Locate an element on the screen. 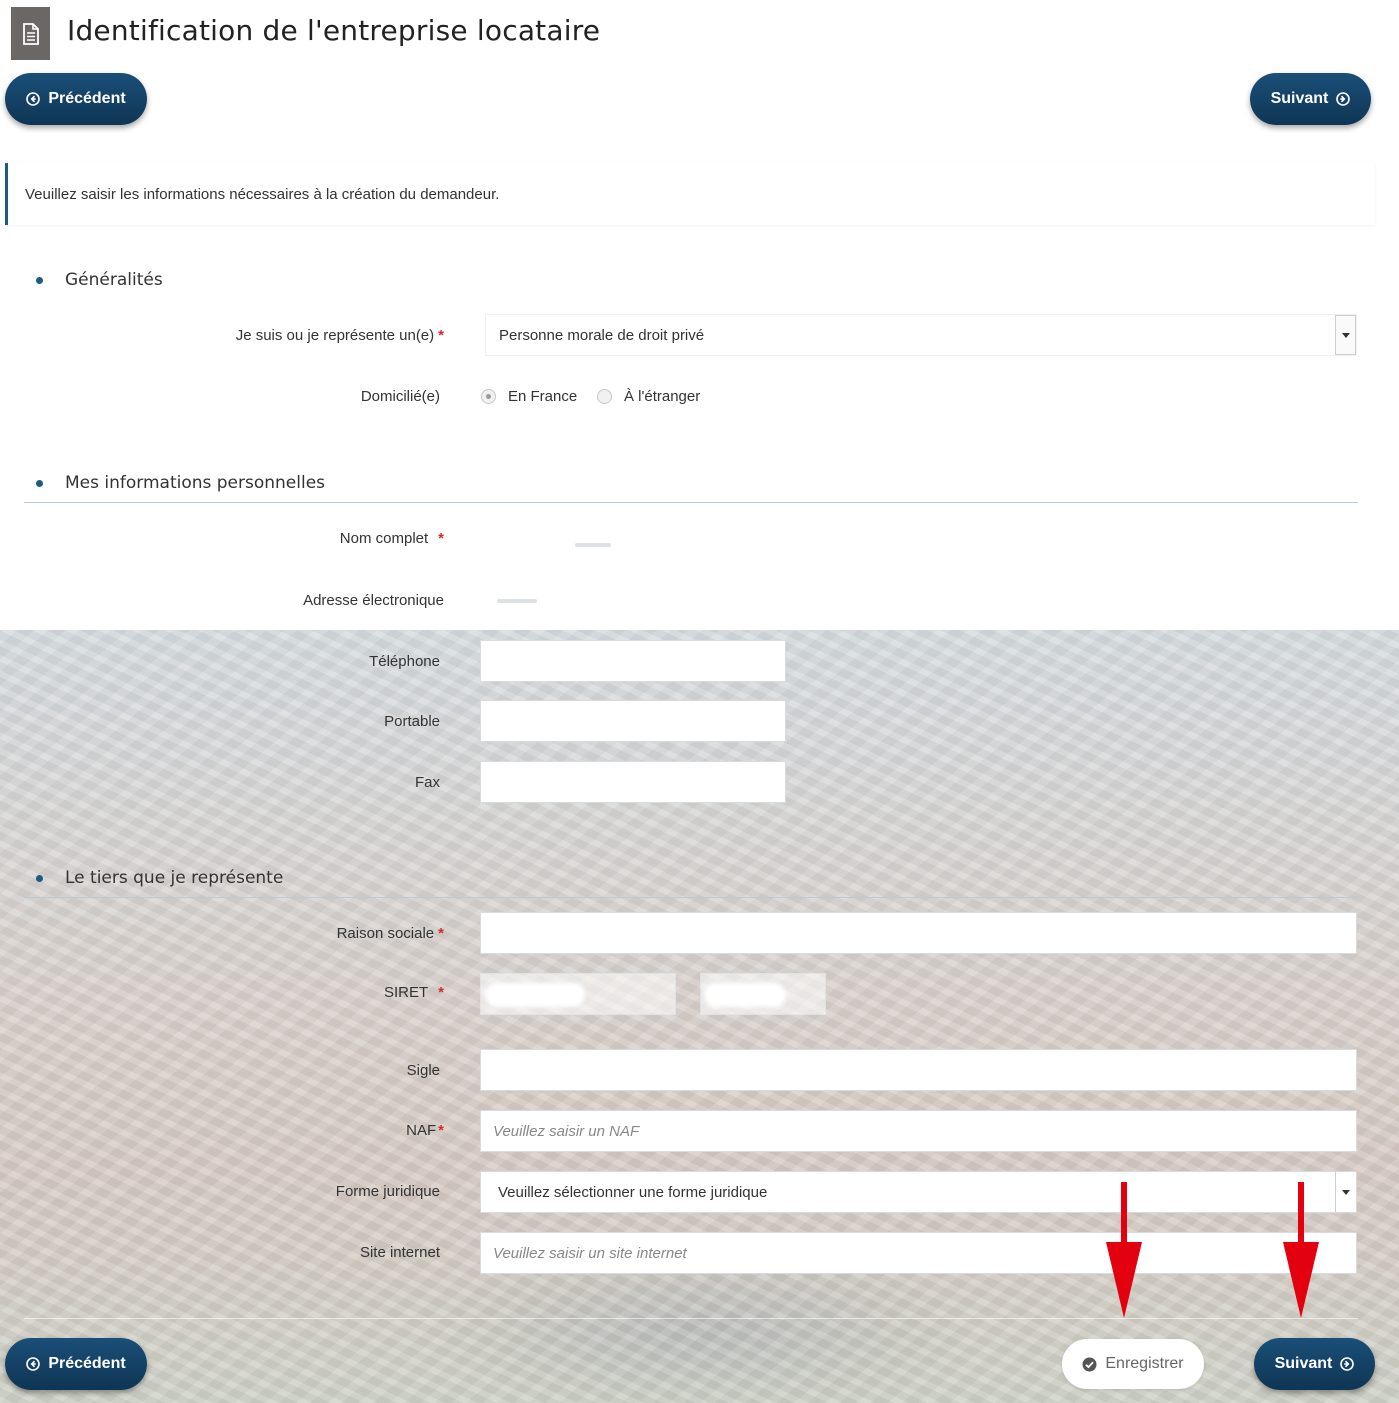  radio-etranger is located at coordinates (604, 396).